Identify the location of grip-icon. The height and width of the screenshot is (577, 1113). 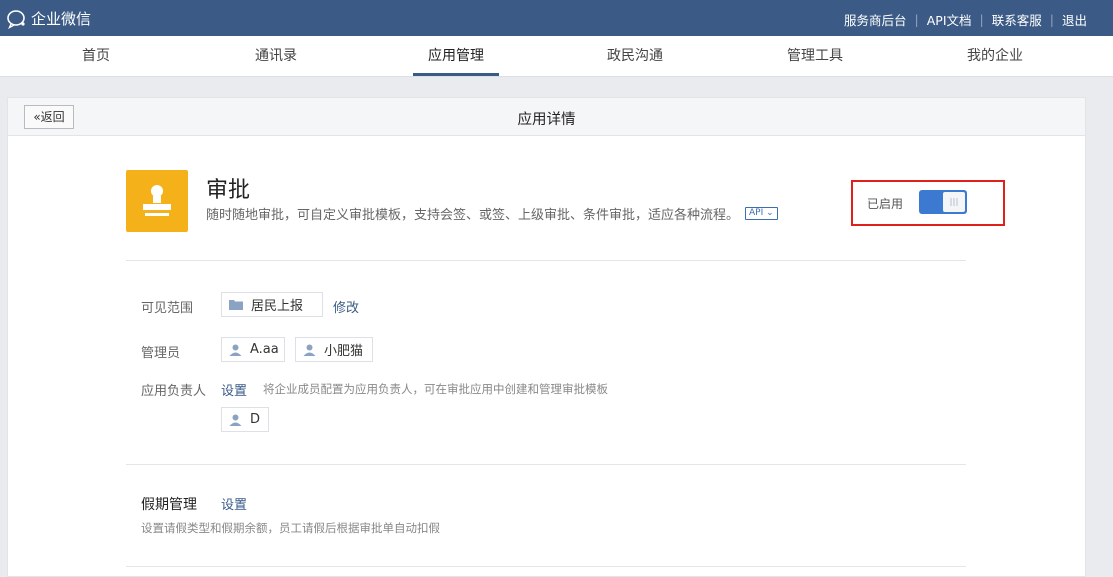
(954, 202).